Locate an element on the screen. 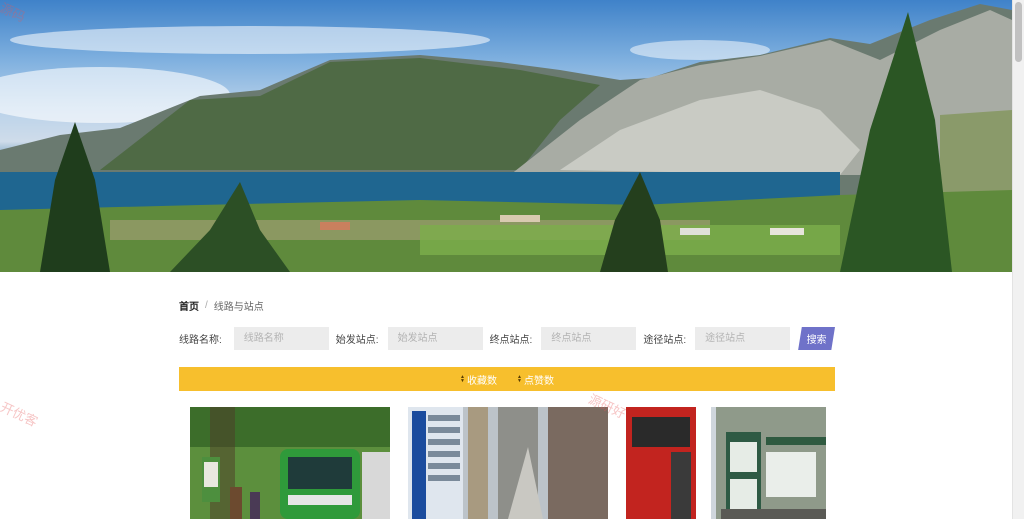  sort-by-likes: ▲ ▼ 点赞数 is located at coordinates (535, 379).